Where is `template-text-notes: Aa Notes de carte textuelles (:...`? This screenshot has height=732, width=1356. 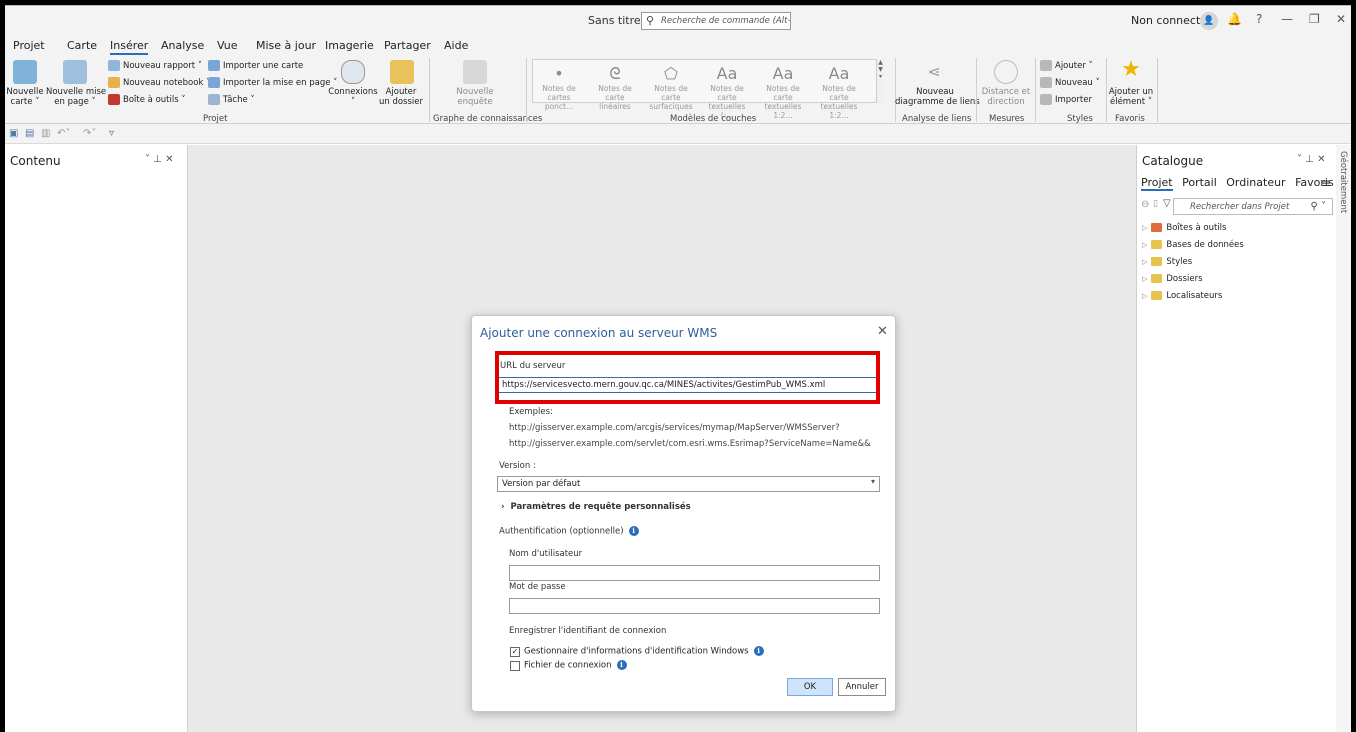 template-text-notes: Aa Notes de carte textuelles (:... is located at coordinates (727, 92).